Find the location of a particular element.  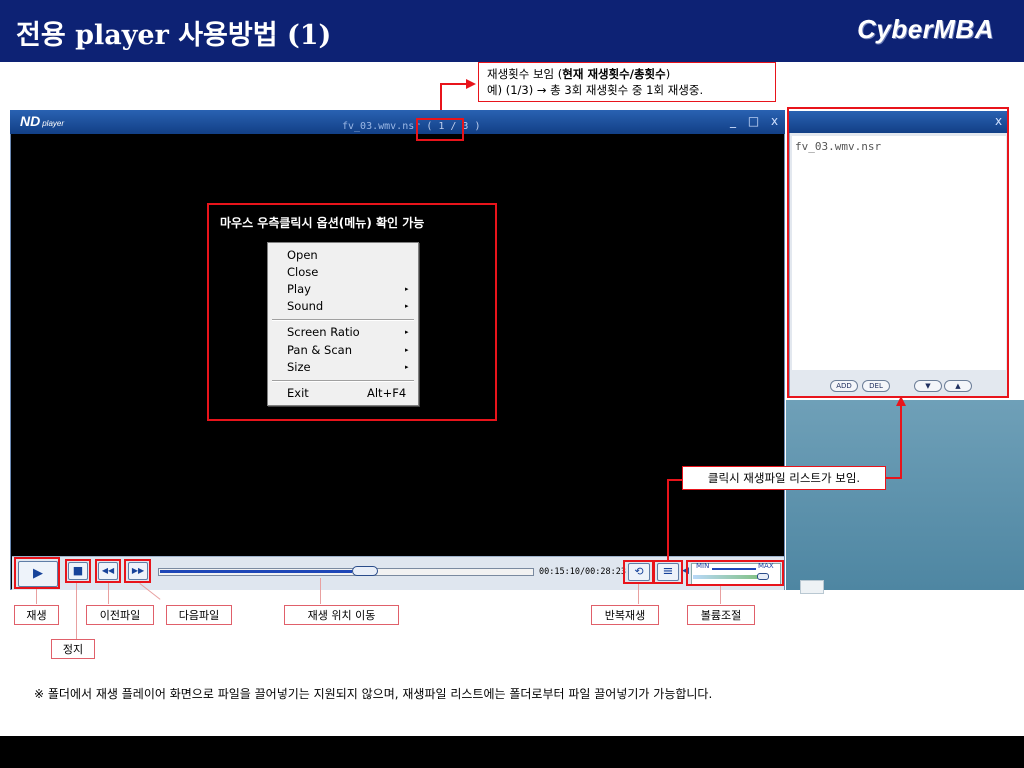

menu-label: Exit is located at coordinates (298, 393).